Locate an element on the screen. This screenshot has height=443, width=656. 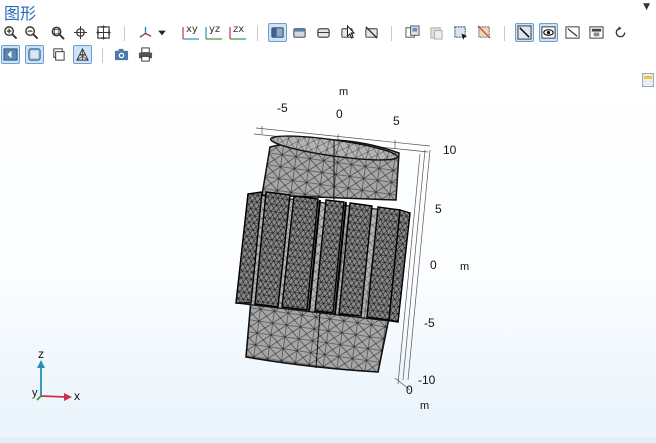
print-icon is located at coordinates (145, 54).